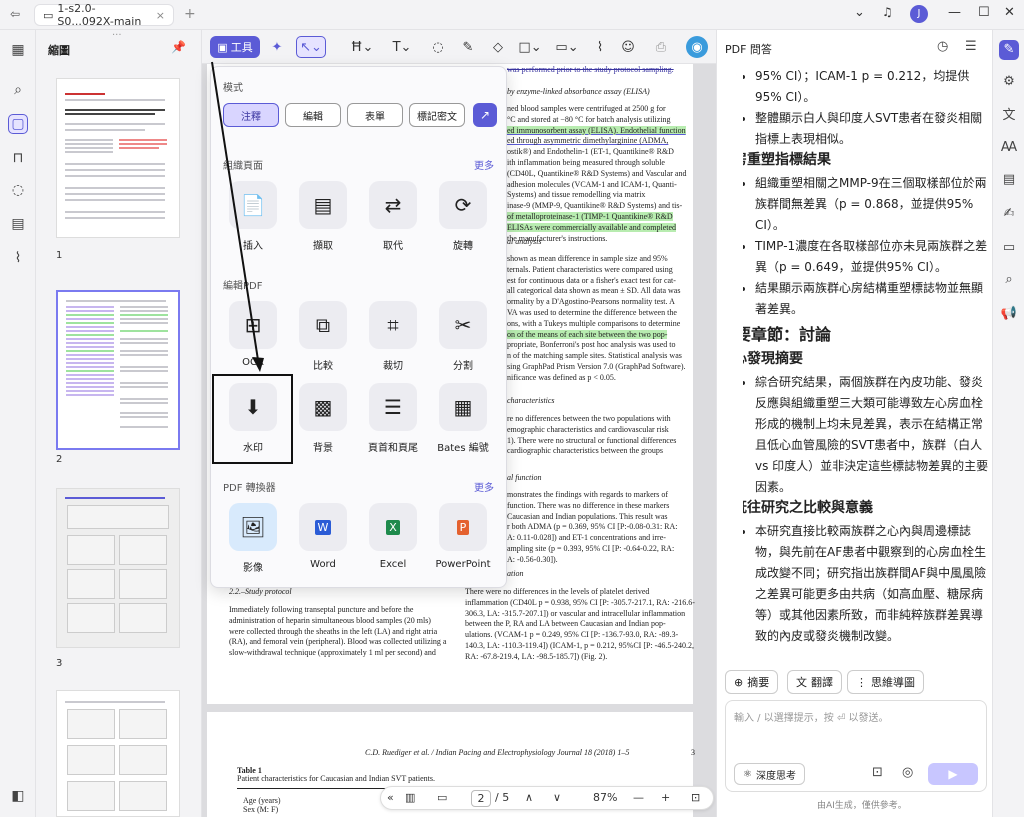 The width and height of the screenshot is (1024, 817). What do you see at coordinates (661, 47) in the screenshot?
I see `stamp-tool-icon: ⎙` at bounding box center [661, 47].